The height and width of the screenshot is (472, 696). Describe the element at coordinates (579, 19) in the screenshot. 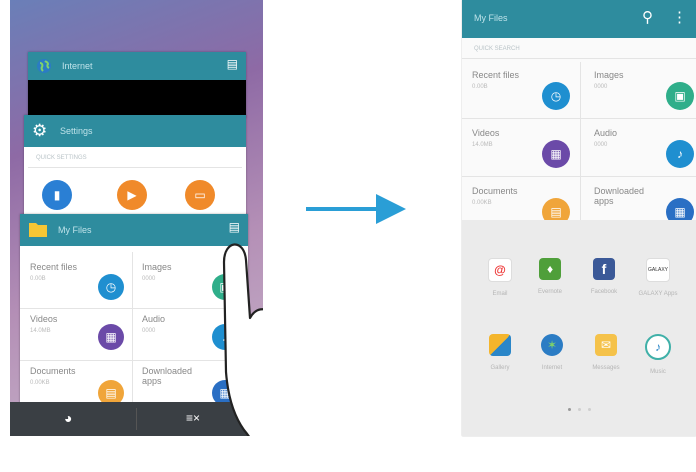

I see `myfiles-app-bar: My Files ⚲ ⋮` at that location.